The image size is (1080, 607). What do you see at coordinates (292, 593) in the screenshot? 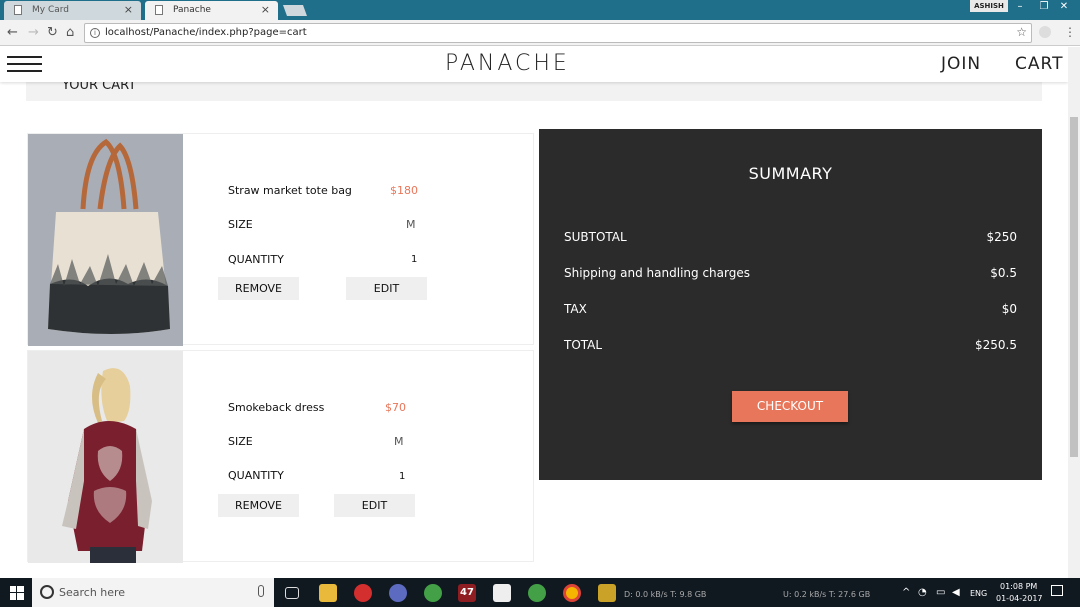
I see `task-view-icon` at bounding box center [292, 593].